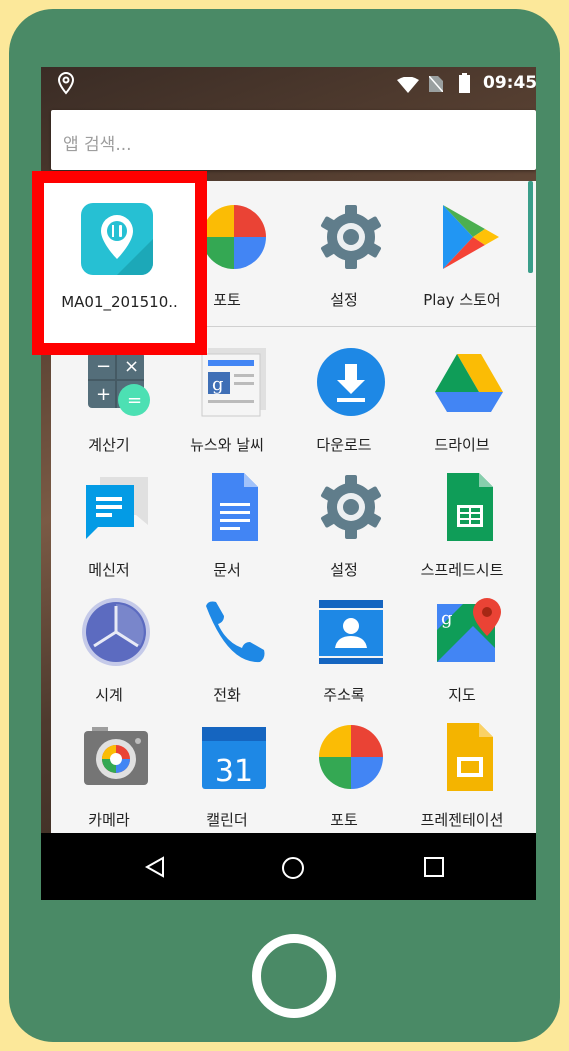 The width and height of the screenshot is (569, 1051). Describe the element at coordinates (116, 756) in the screenshot. I see `camera-icon` at that location.